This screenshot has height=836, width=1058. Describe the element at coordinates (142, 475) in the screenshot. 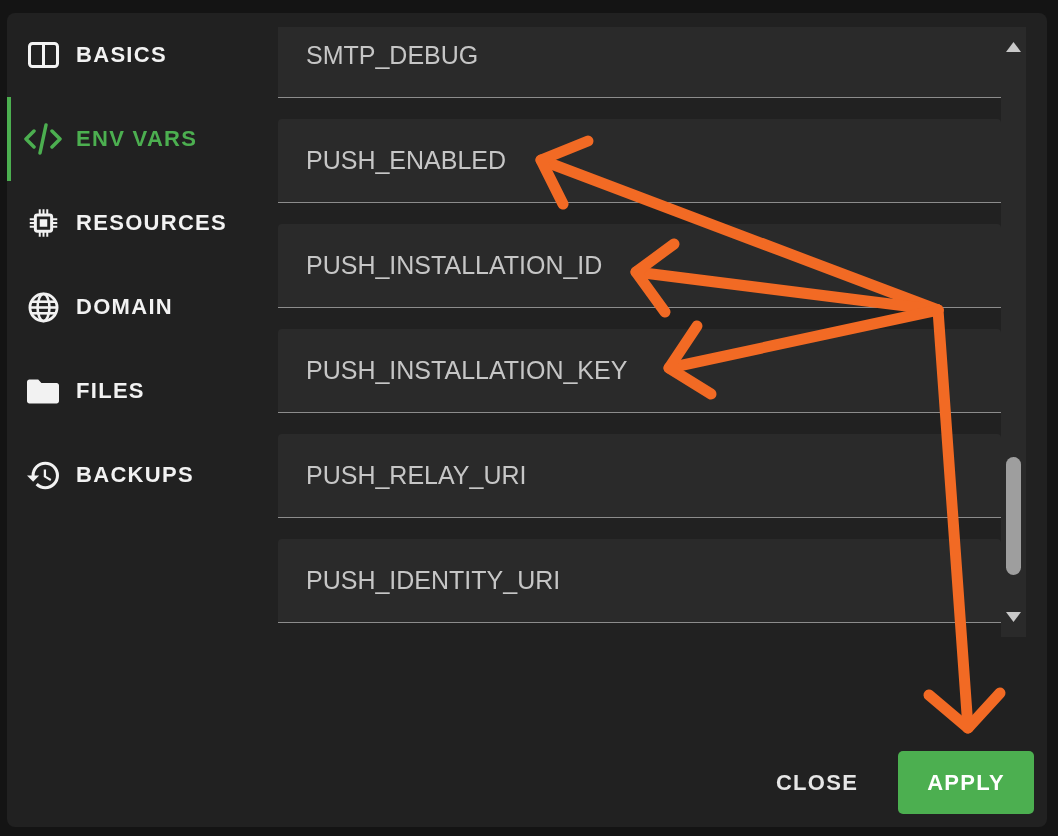

I see `sidebar-item: BACKUPS` at that location.